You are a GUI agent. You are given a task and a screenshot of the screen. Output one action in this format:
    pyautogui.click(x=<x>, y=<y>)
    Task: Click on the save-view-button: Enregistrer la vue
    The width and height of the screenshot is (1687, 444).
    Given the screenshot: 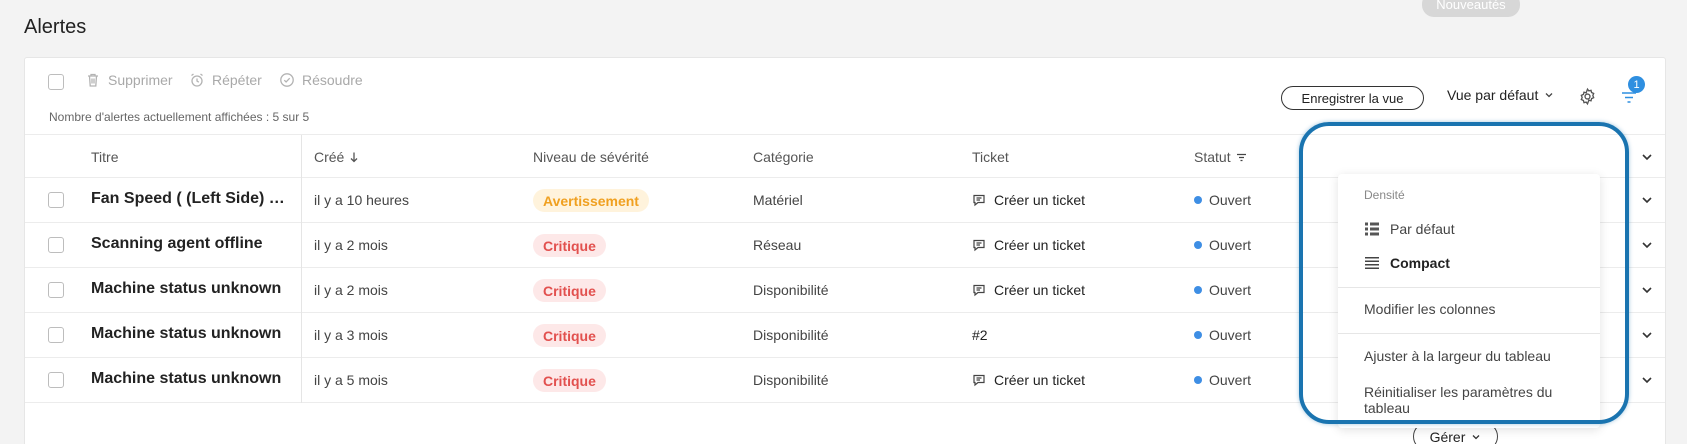 What is the action you would take?
    pyautogui.click(x=1352, y=98)
    